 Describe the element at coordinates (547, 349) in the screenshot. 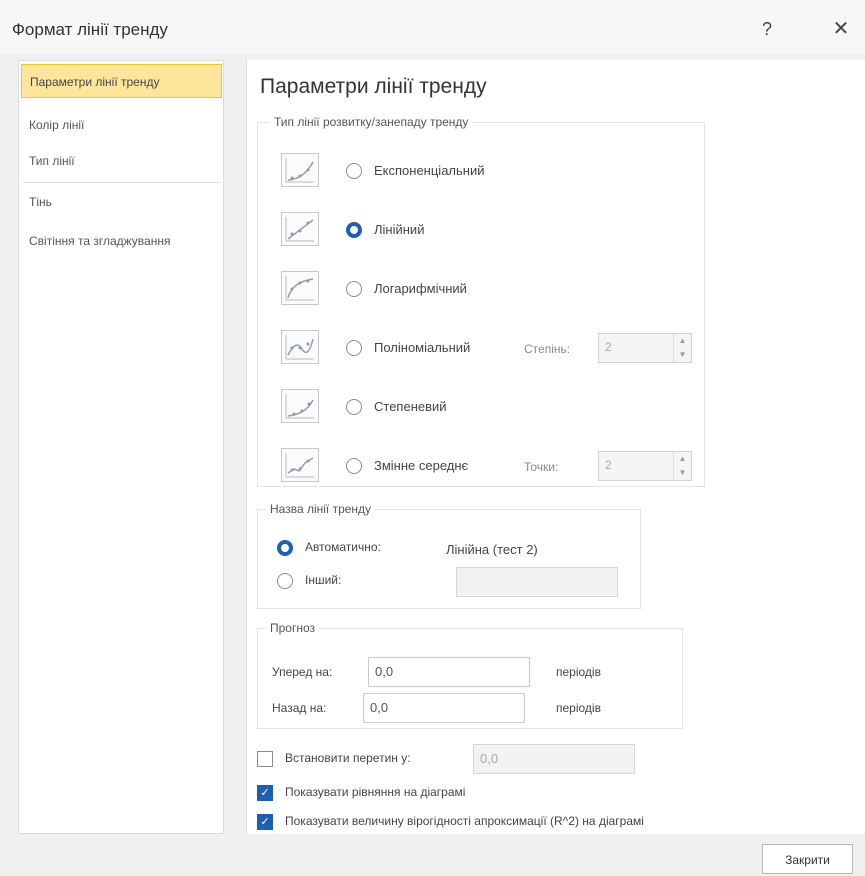

I see `degree-label: Степінь:` at that location.